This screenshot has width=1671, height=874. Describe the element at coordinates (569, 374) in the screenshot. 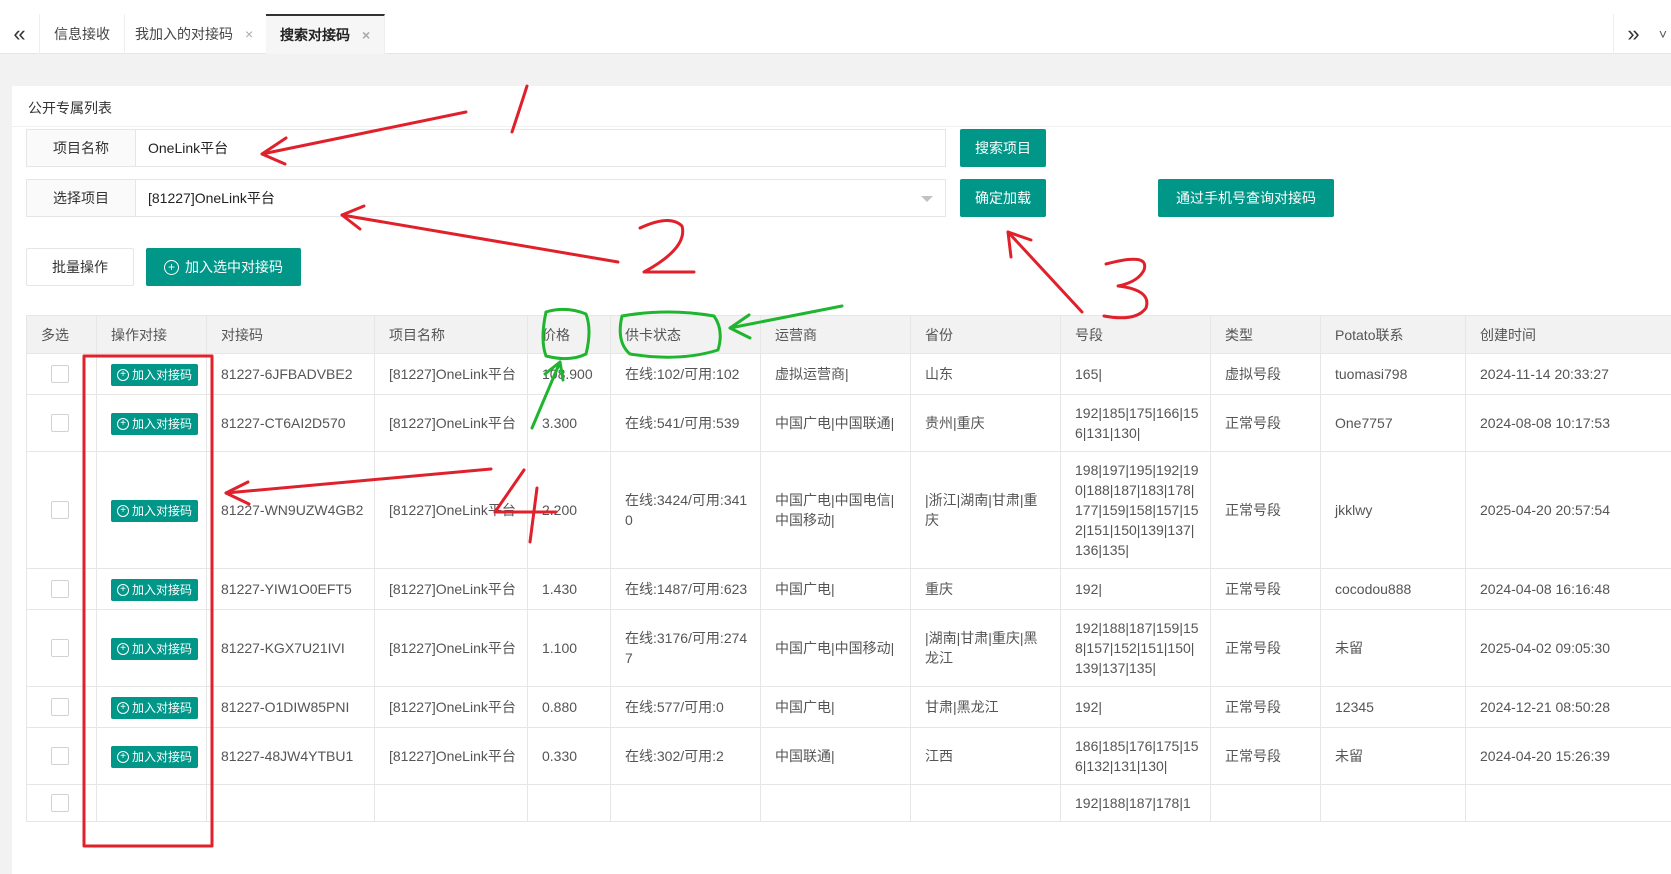

I see `price-cell: 108.900` at that location.